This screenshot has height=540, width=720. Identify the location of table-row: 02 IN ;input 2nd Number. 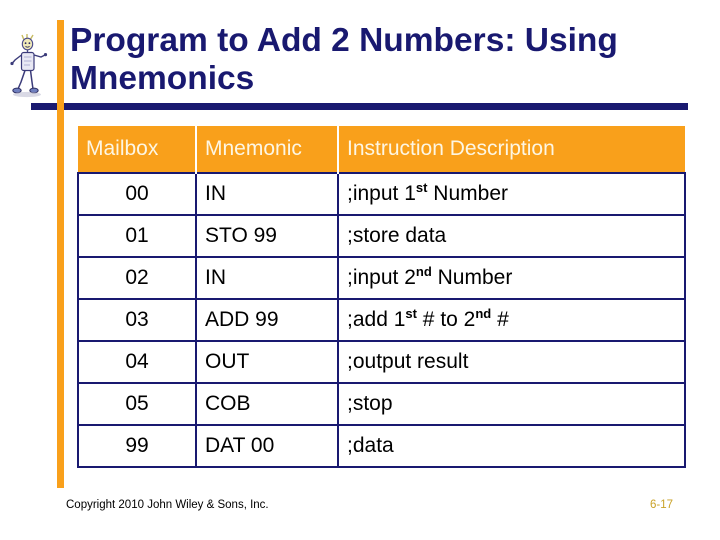
(381, 278).